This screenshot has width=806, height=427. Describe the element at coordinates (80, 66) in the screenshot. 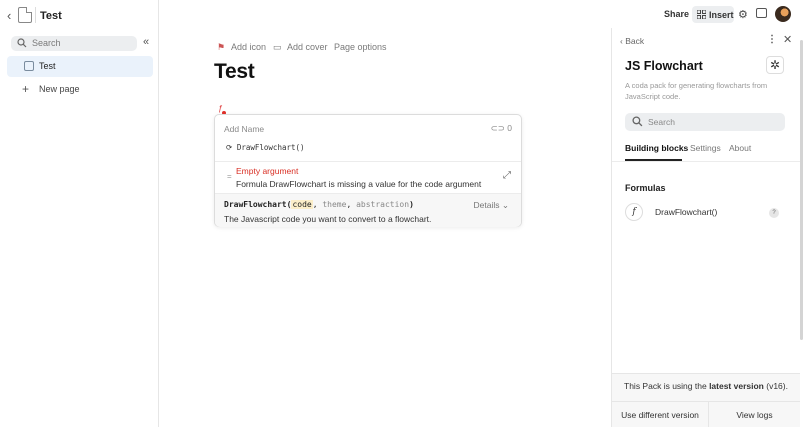

I see `sidebar-item-test: Test` at that location.